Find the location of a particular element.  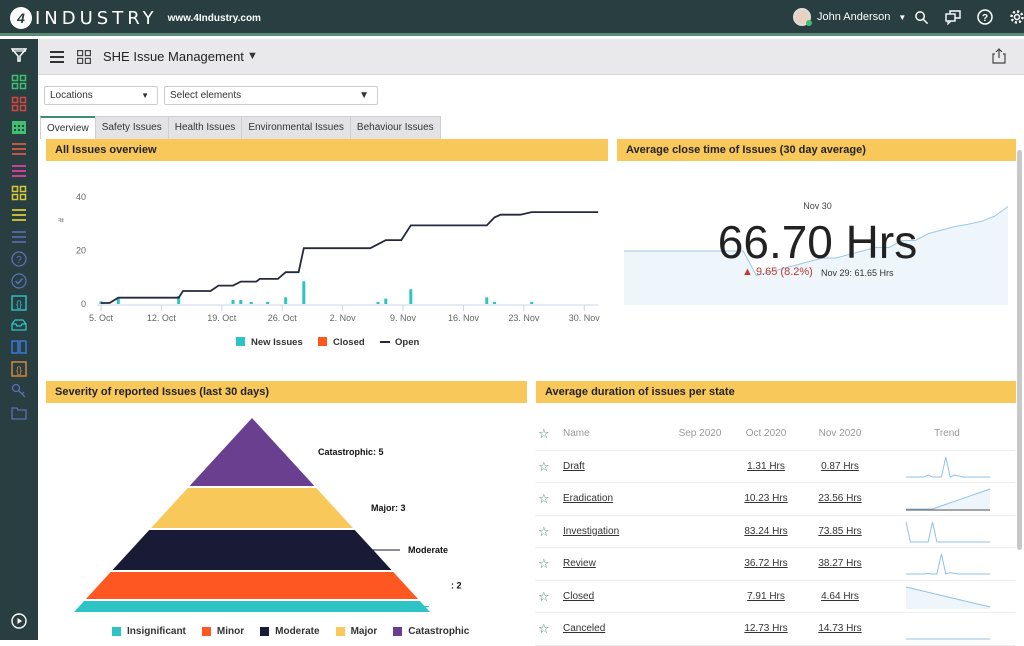

book-icon is located at coordinates (19, 347).